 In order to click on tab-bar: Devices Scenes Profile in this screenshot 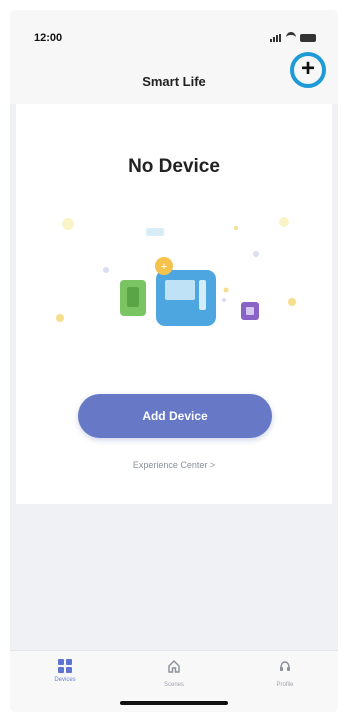, I will do `click(174, 681)`.